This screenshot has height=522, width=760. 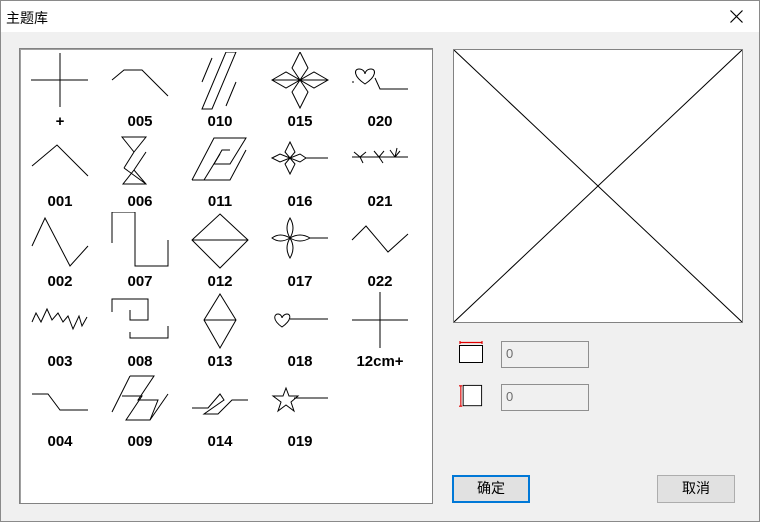 What do you see at coordinates (60, 241) in the screenshot?
I see `large-zigzag-pattern-icon` at bounding box center [60, 241].